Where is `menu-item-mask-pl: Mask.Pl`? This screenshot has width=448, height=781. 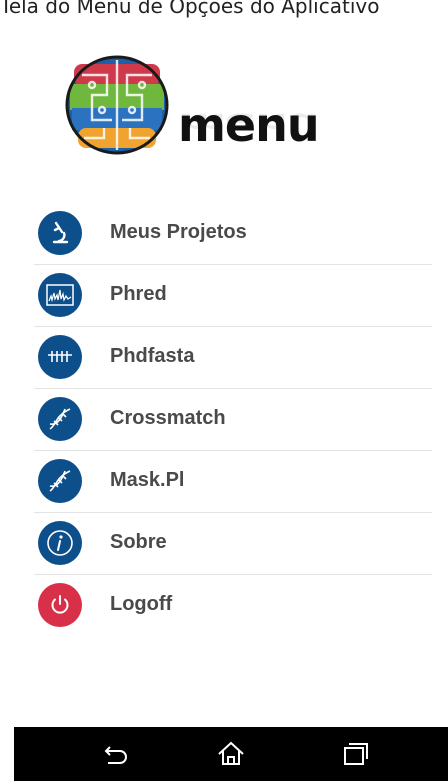
menu-item-mask-pl: Mask.Pl is located at coordinates (233, 482).